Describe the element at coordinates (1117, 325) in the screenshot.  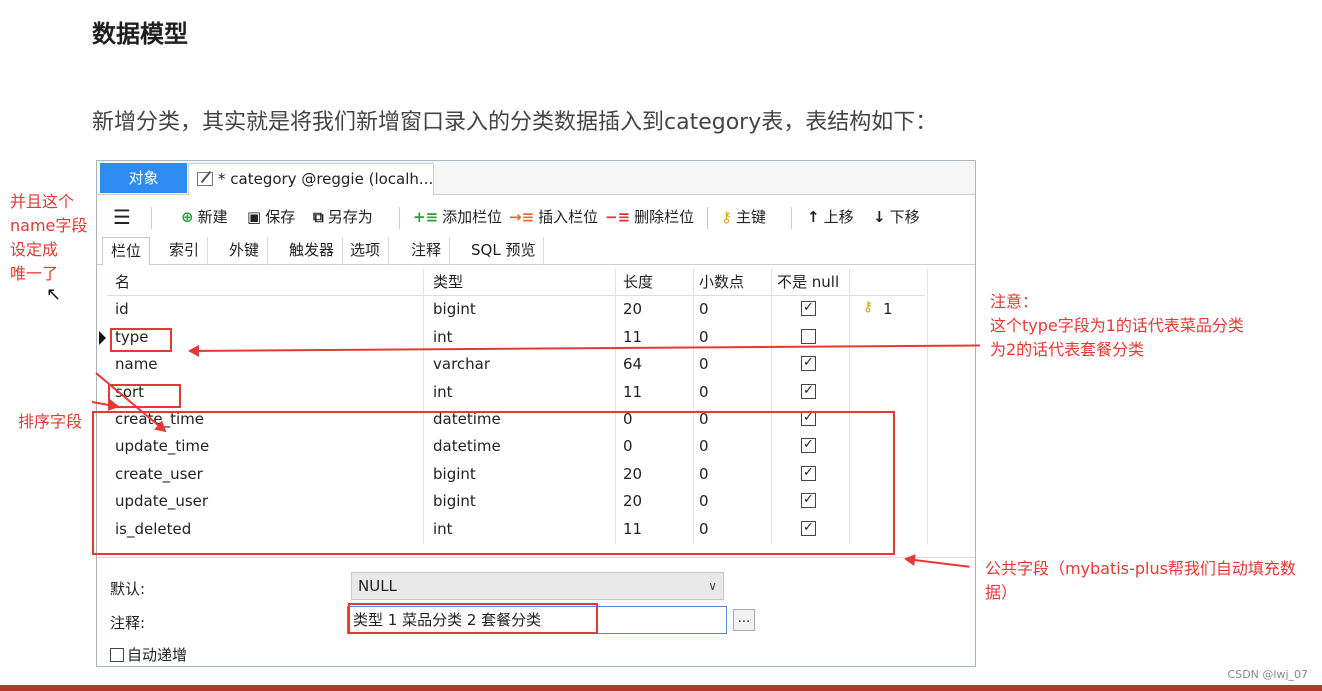
I see `type-note-line: 这个type字段为1的话代表菜品分类` at that location.